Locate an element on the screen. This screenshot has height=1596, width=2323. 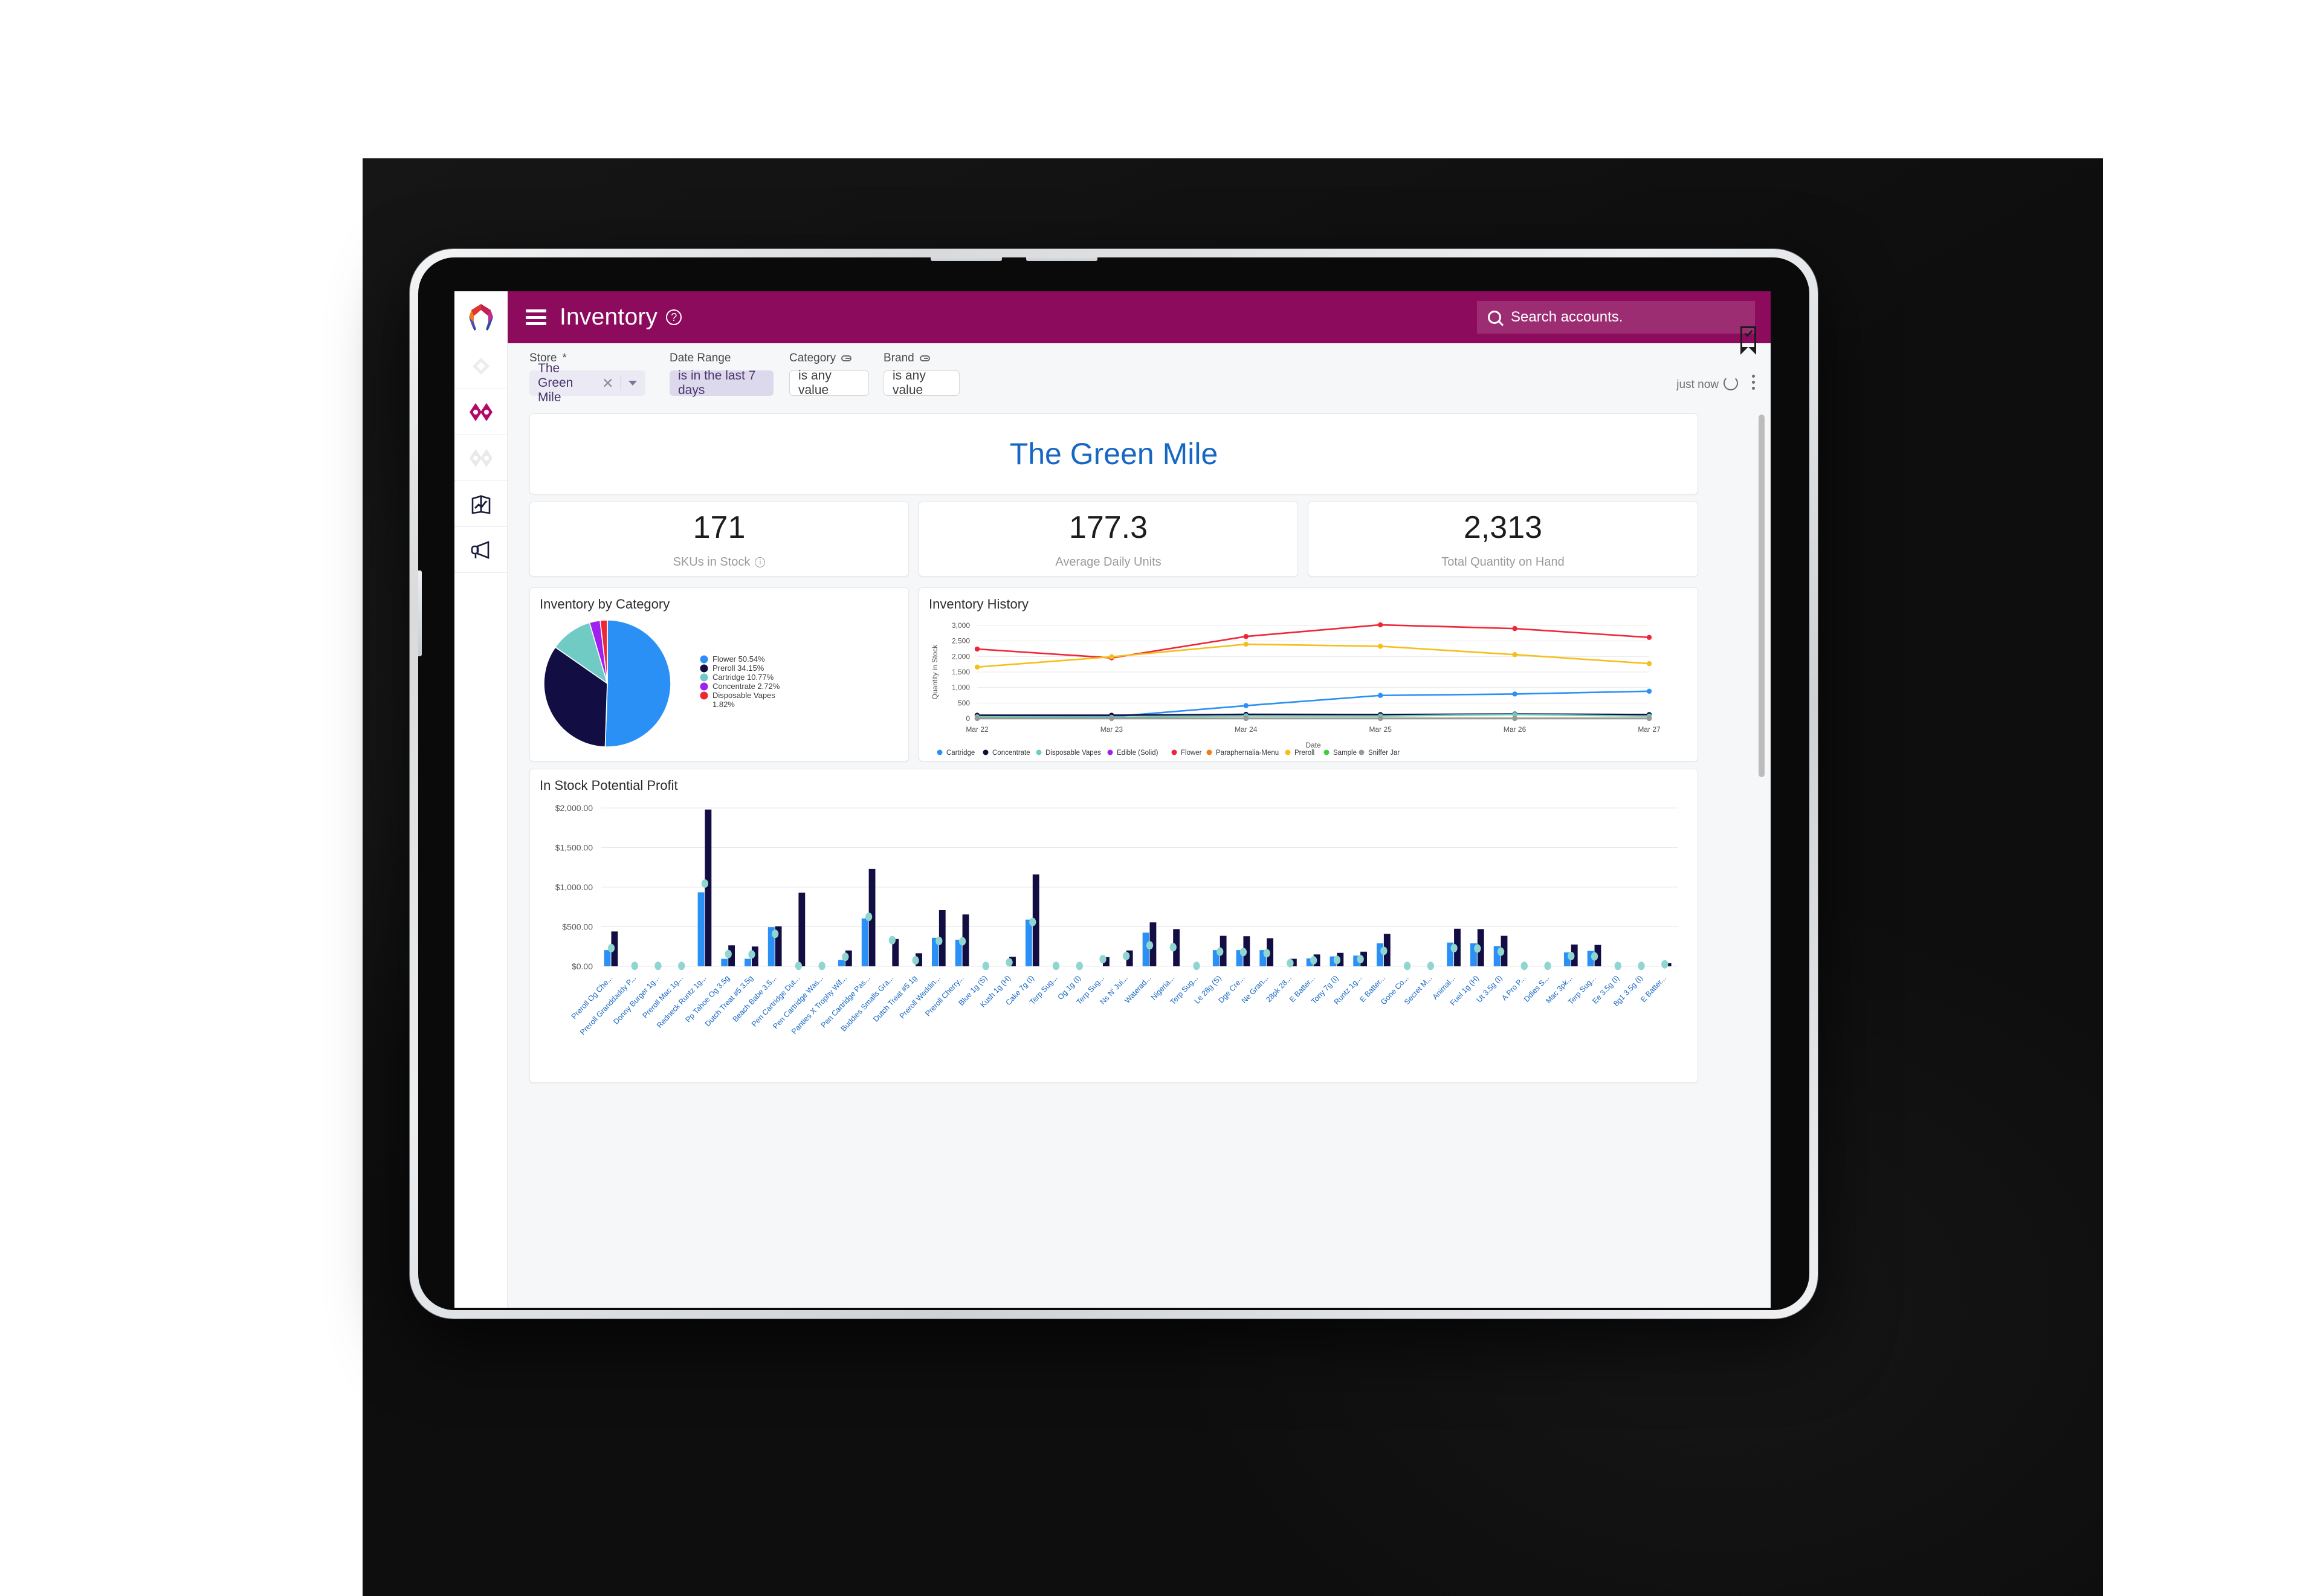
filter-brand-value: is any value is located at coordinates (922, 383).